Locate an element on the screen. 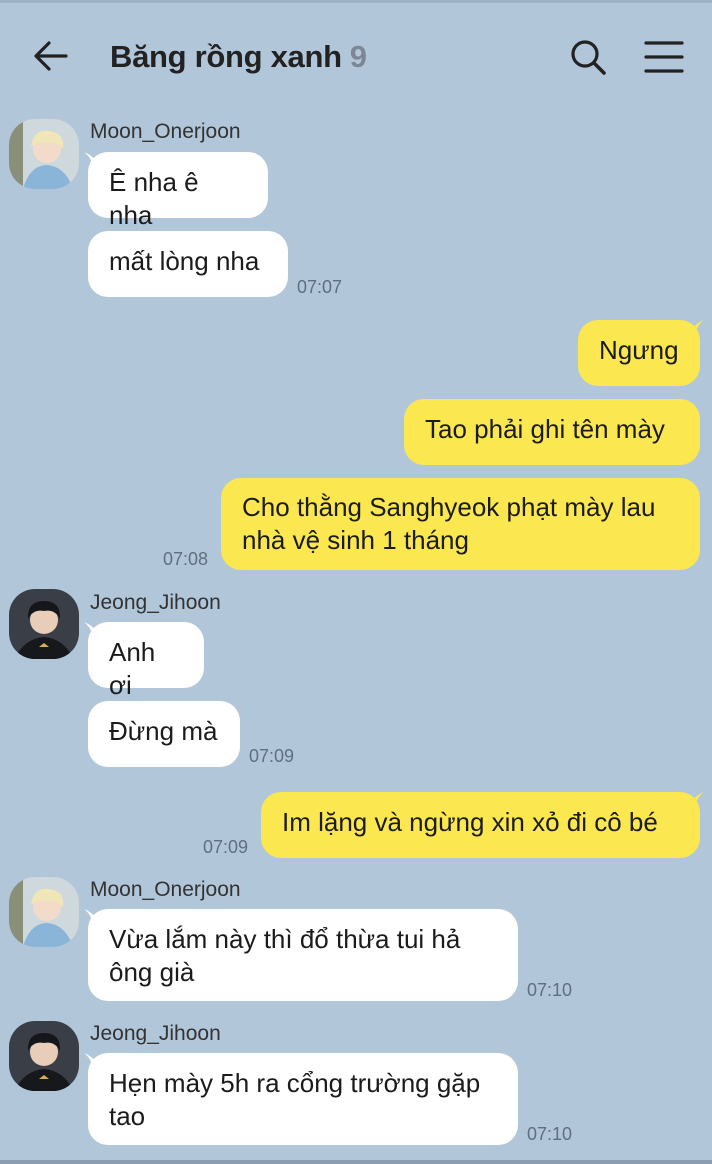 Image resolution: width=712 pixels, height=1164 pixels. chat-title: Băng rồng xanh 9 is located at coordinates (238, 57).